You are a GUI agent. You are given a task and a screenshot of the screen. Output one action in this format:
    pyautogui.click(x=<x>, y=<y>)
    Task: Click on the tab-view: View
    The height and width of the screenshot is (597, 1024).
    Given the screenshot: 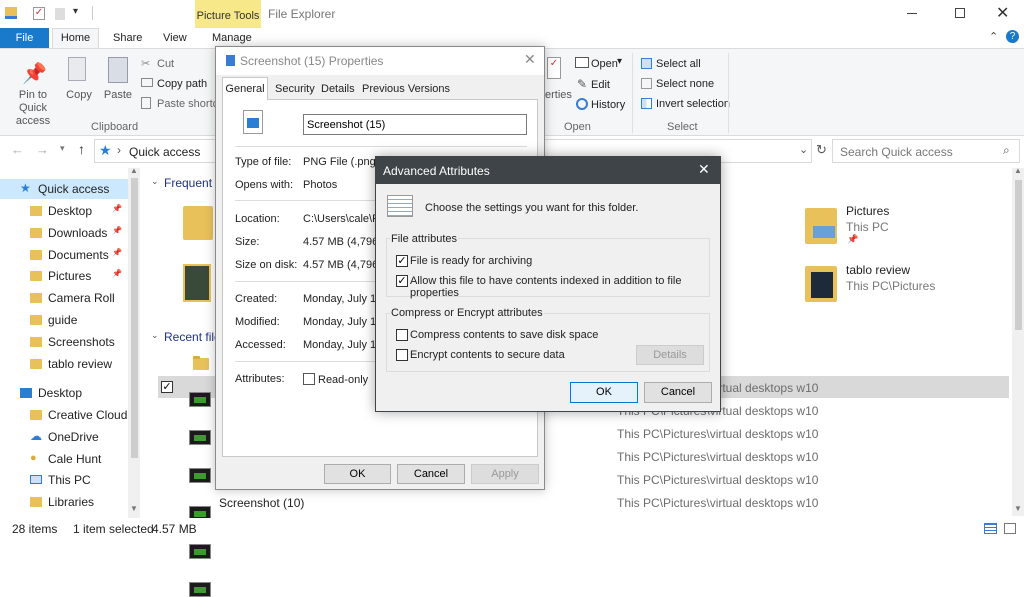 What is the action you would take?
    pyautogui.click(x=175, y=38)
    